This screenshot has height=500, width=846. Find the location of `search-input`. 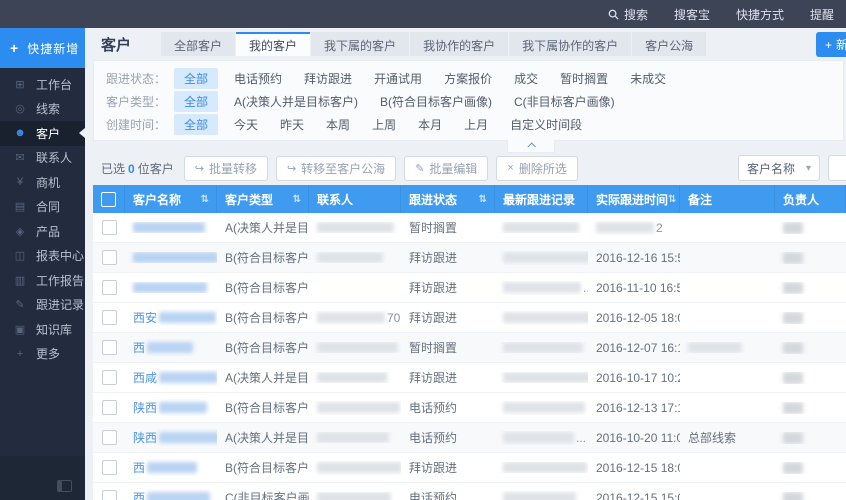

search-input is located at coordinates (837, 168).